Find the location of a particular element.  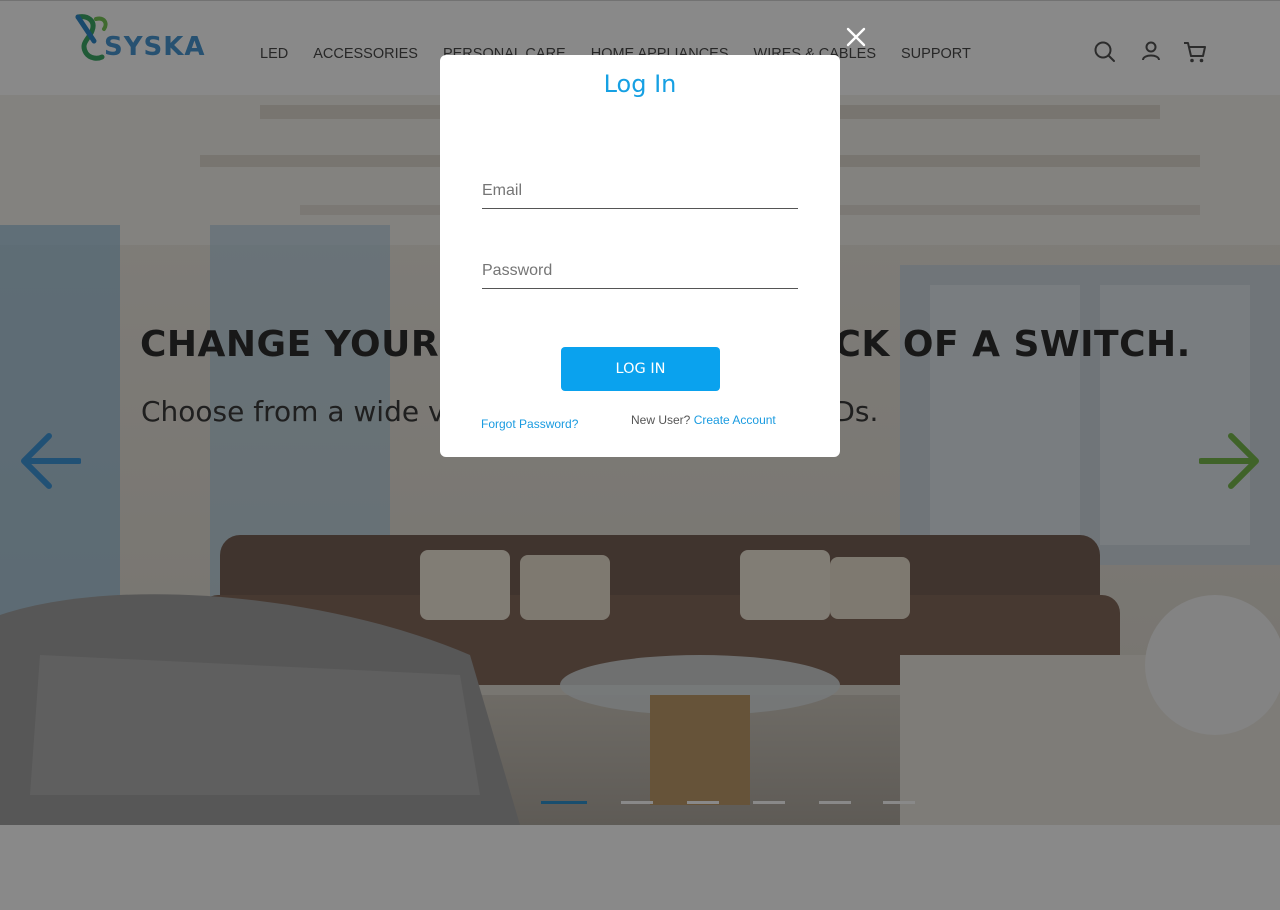

email-input is located at coordinates (640, 191).